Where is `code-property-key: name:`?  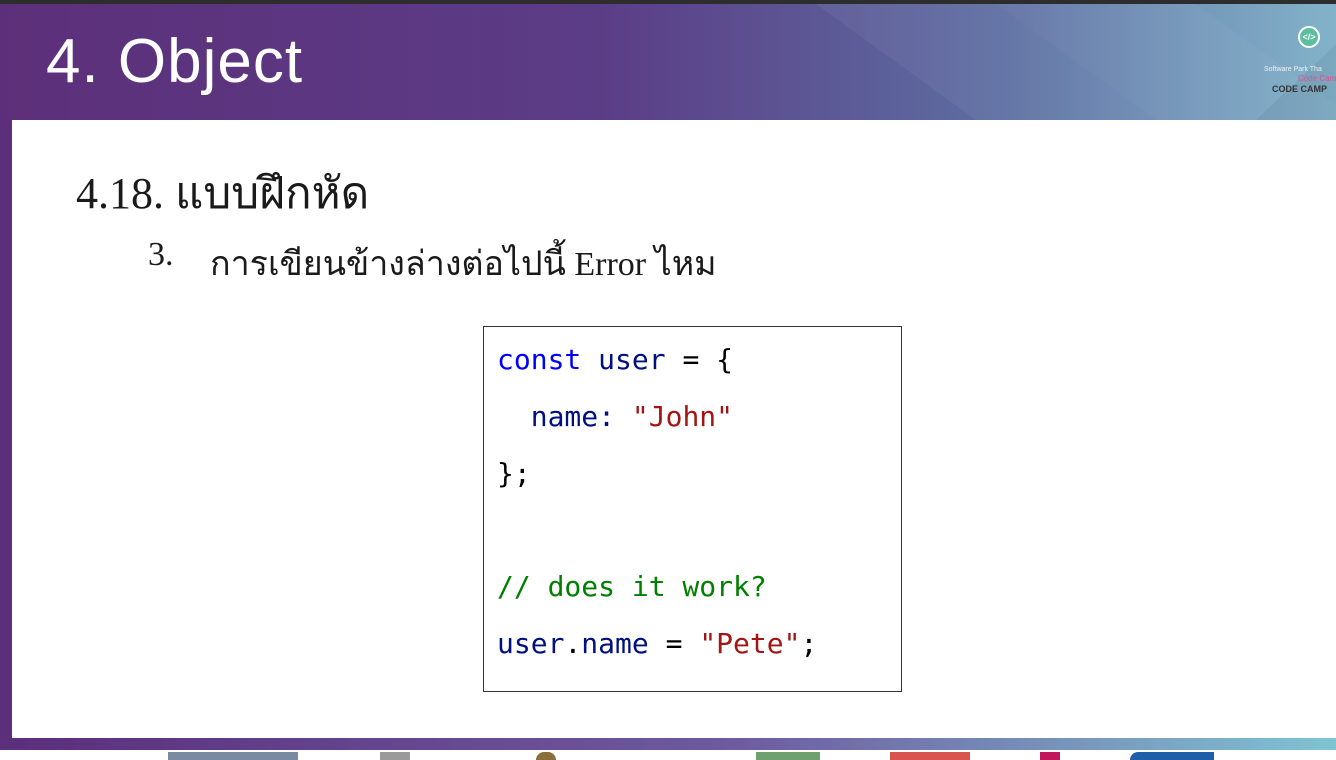
code-property-key: name: is located at coordinates (573, 416).